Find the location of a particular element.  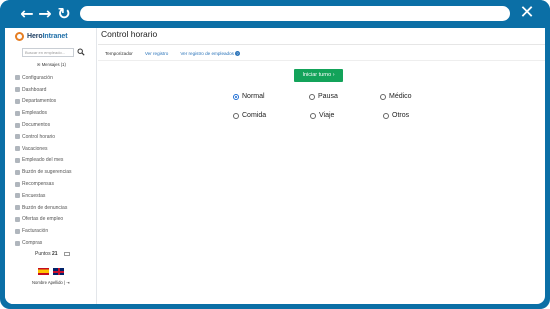

page-title: Control horario is located at coordinates (129, 34).